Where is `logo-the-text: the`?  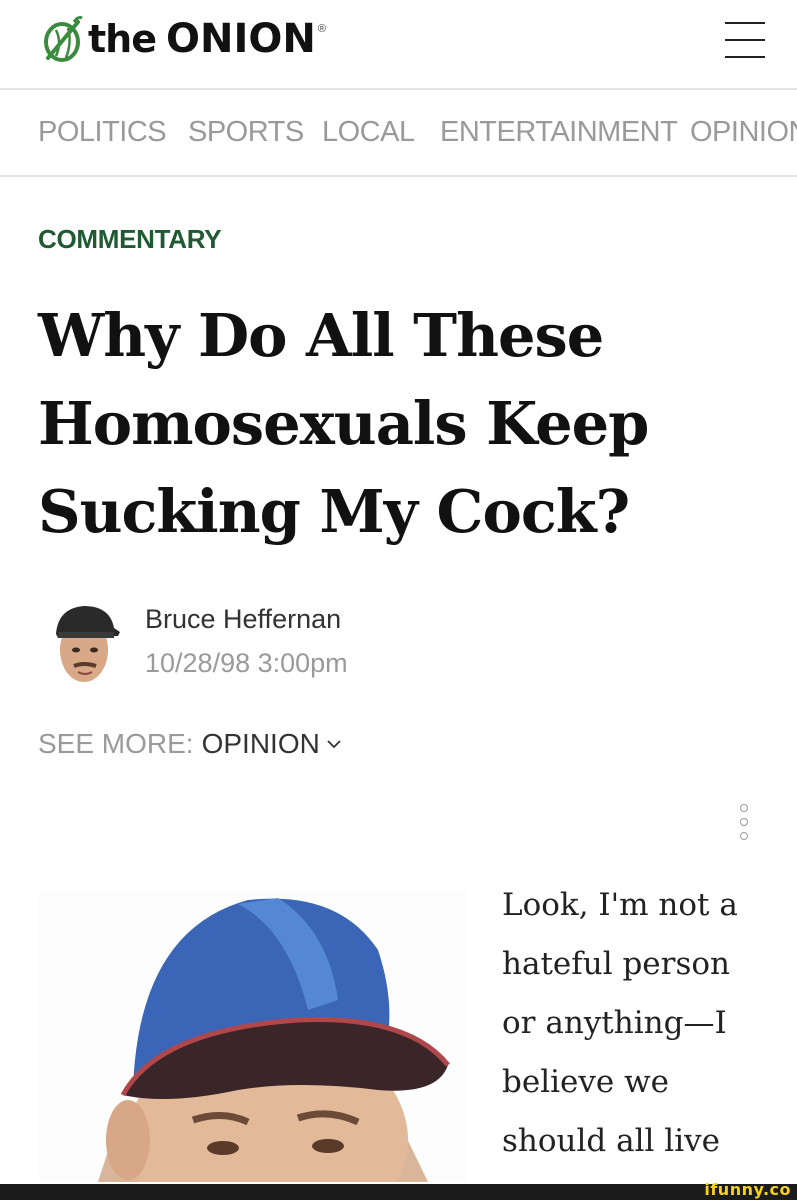
logo-the-text: the is located at coordinates (122, 39).